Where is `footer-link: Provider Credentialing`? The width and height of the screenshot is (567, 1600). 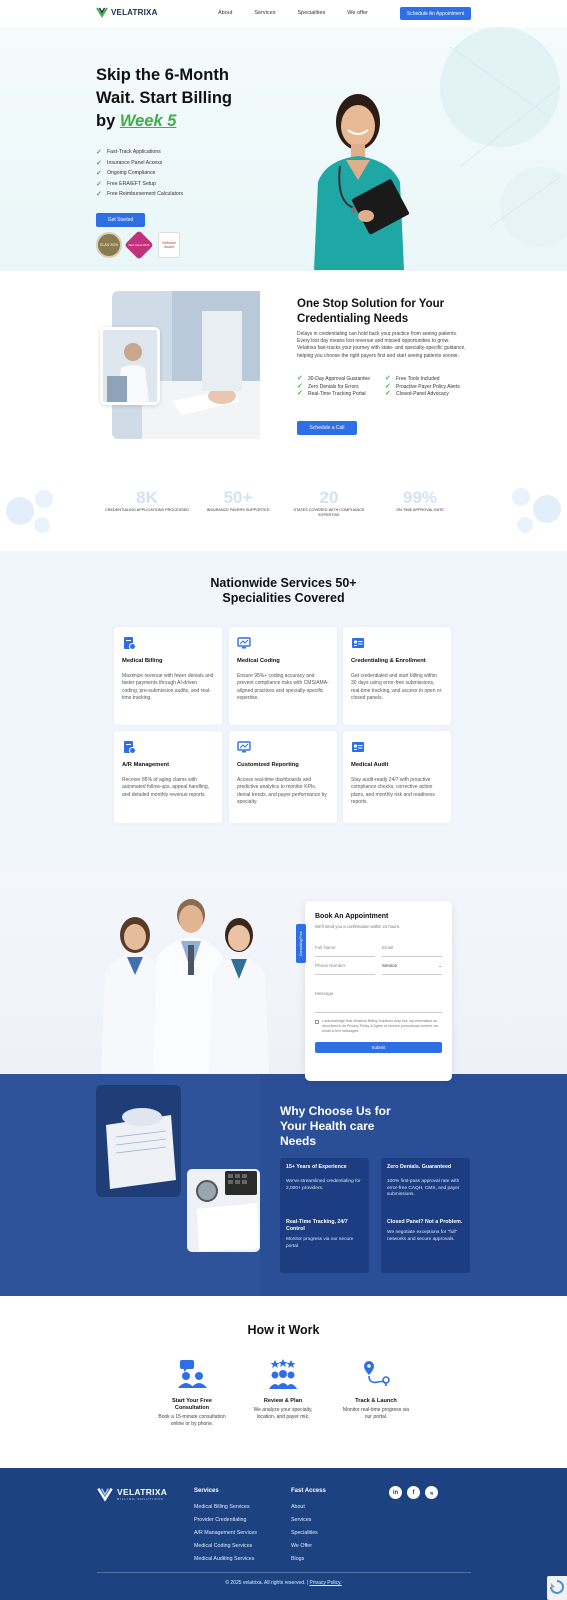 footer-link: Provider Credentialing is located at coordinates (225, 1520).